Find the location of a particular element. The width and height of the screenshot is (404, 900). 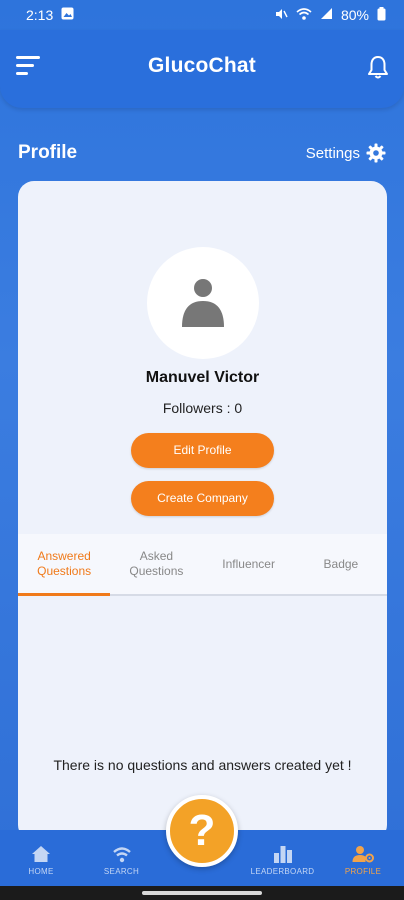

nav-profile: PROFILE is located at coordinates (363, 860).